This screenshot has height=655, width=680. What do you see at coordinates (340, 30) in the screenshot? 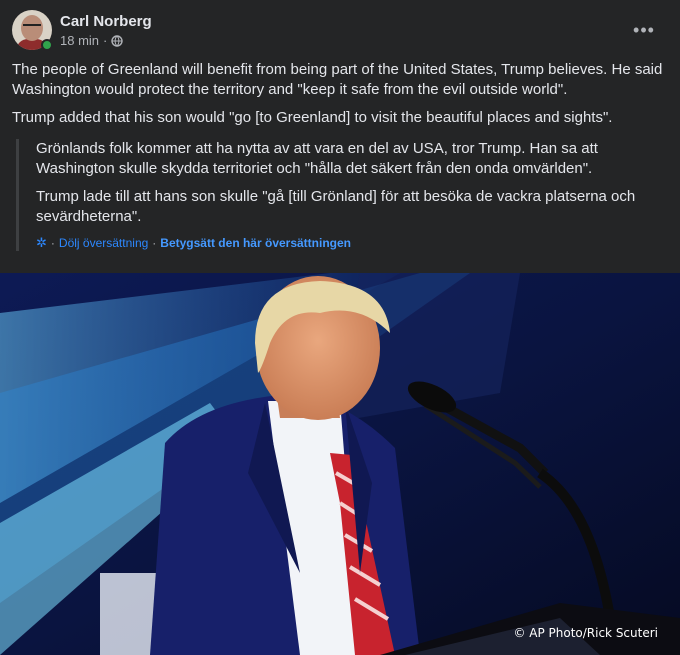
I see `post-header: Carl Norberg 18 min · •••` at bounding box center [340, 30].